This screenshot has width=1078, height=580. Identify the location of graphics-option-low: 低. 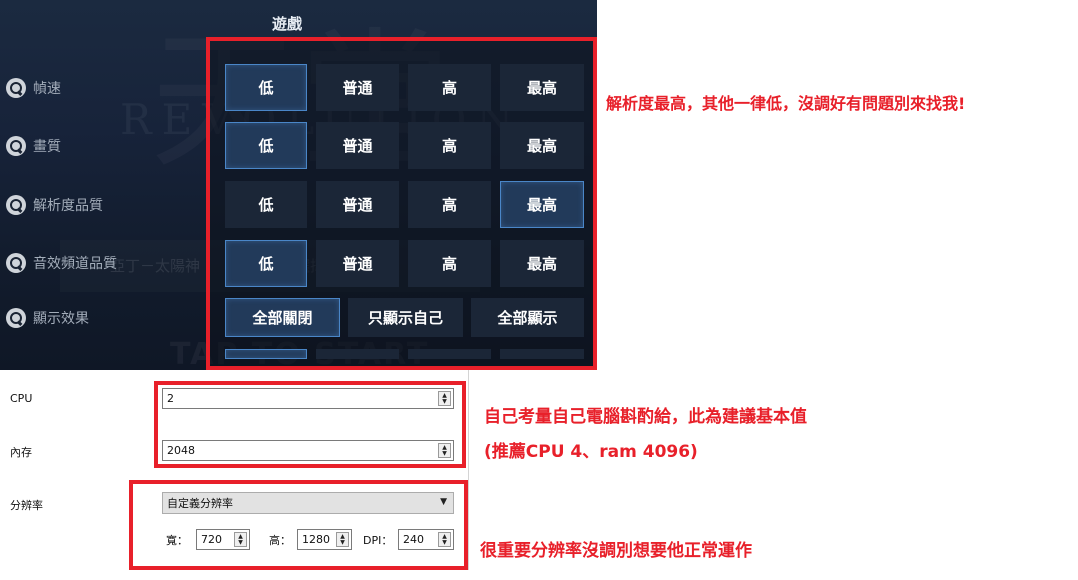
(266, 145).